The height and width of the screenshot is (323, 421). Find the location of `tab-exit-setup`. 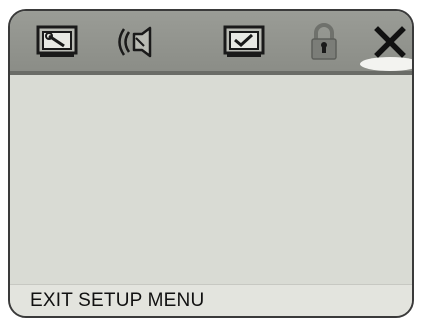

tab-exit-setup is located at coordinates (386, 45).